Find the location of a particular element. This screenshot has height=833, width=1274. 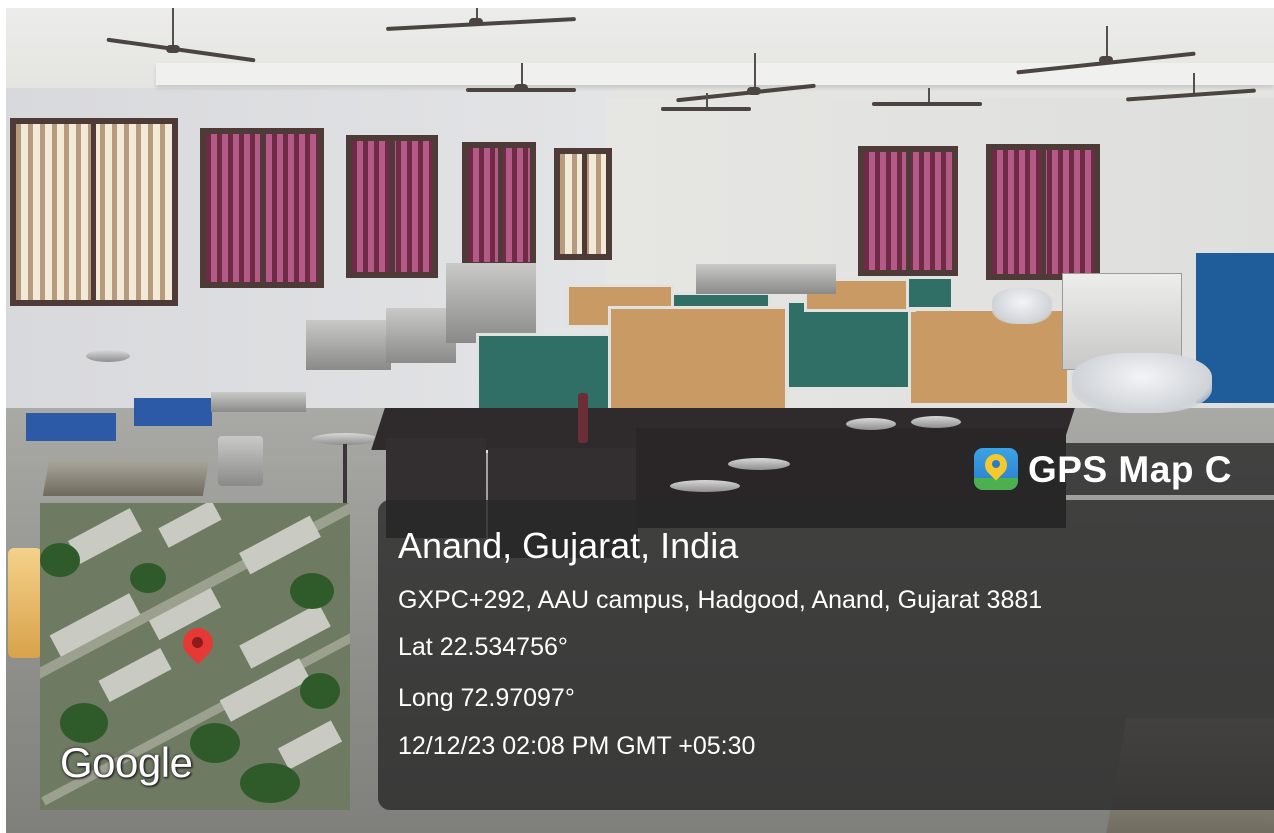

latitude-line: Lat 22.534756° is located at coordinates (483, 647).